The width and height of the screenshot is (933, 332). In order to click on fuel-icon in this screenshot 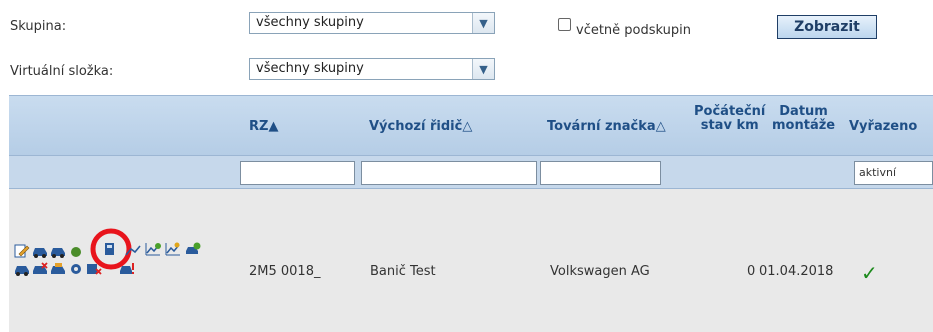, I will do `click(111, 249)`.